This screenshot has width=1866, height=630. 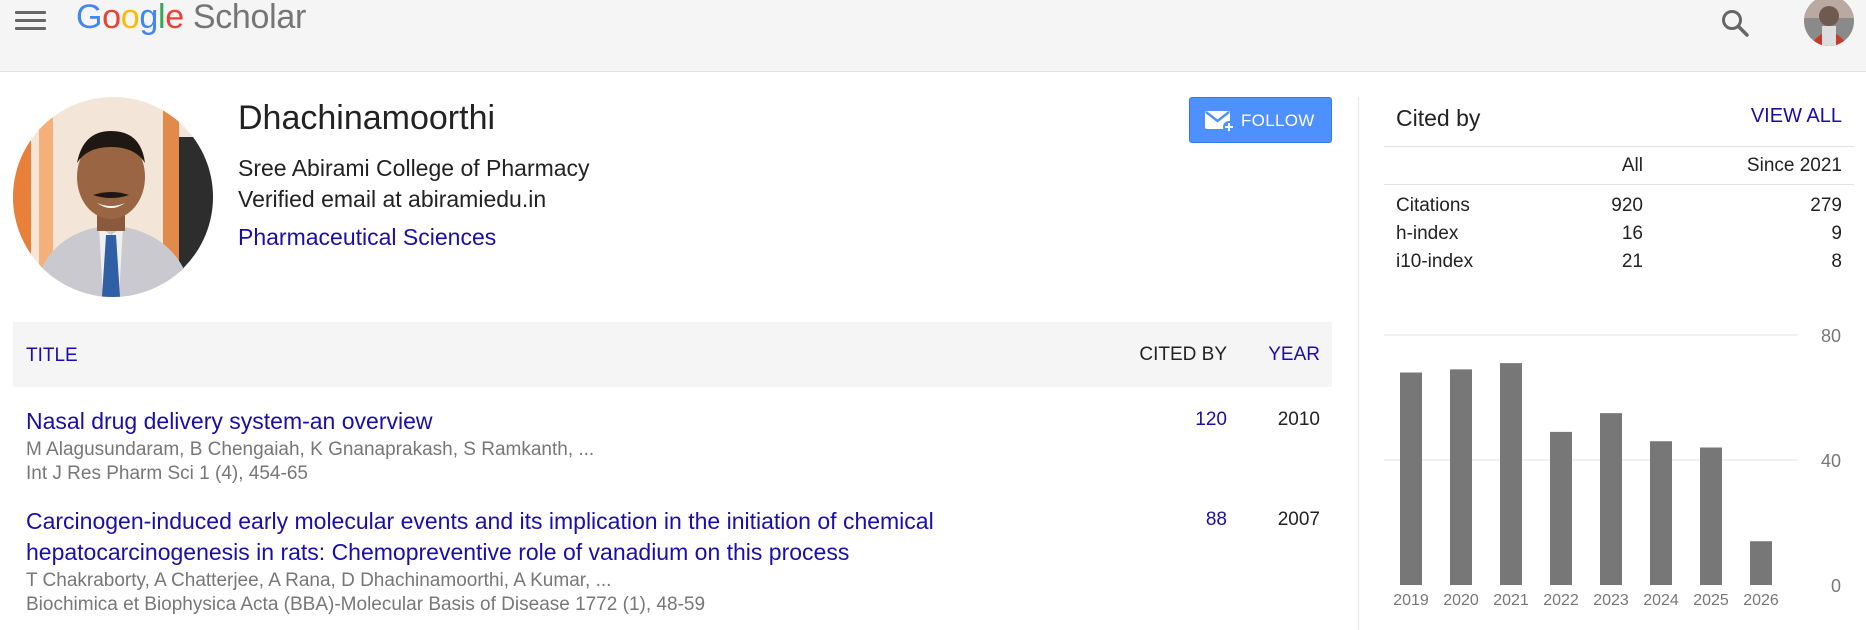 I want to click on stat-since: 279, so click(x=1826, y=205).